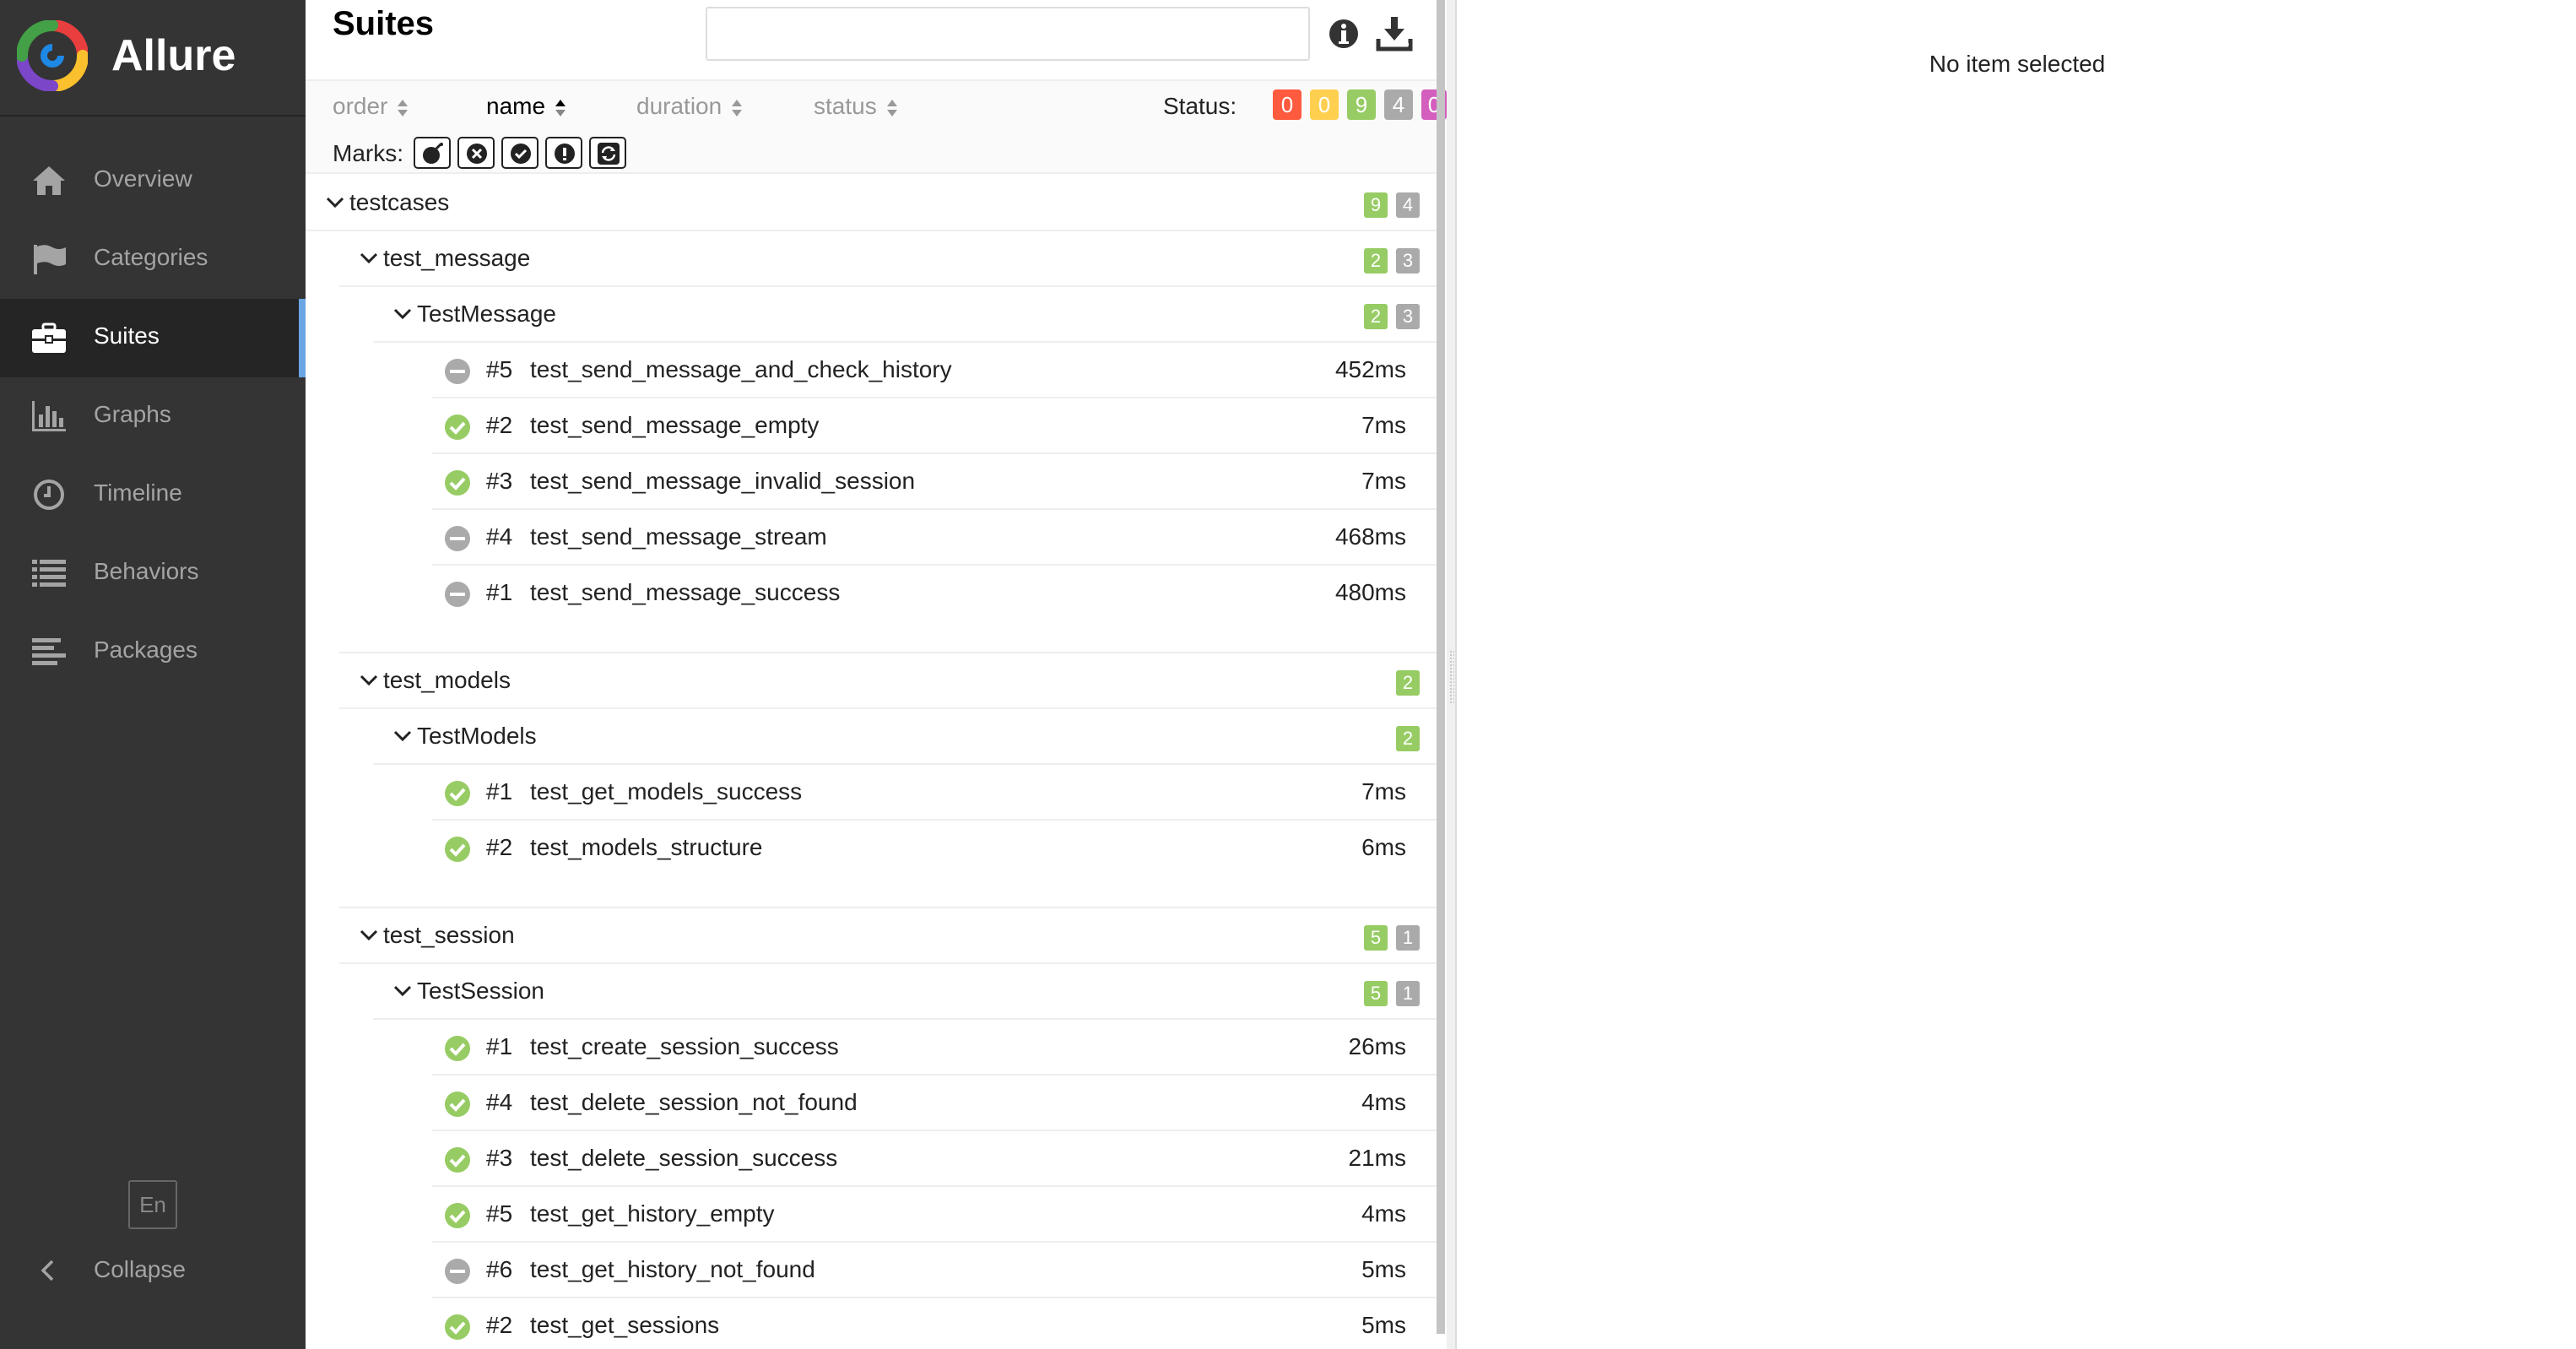 The width and height of the screenshot is (2576, 1349). Describe the element at coordinates (173, 56) in the screenshot. I see `brand-name: Allure` at that location.